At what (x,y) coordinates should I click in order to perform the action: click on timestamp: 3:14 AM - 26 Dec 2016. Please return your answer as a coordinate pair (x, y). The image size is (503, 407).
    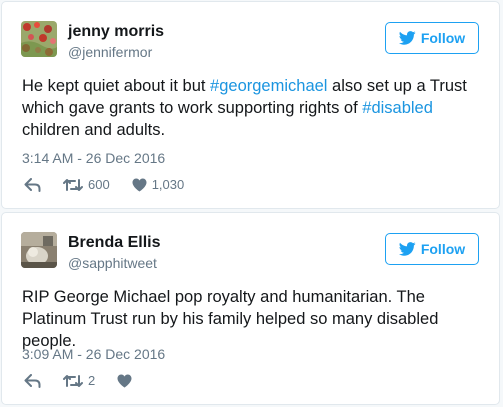
    Looking at the image, I should click on (93, 158).